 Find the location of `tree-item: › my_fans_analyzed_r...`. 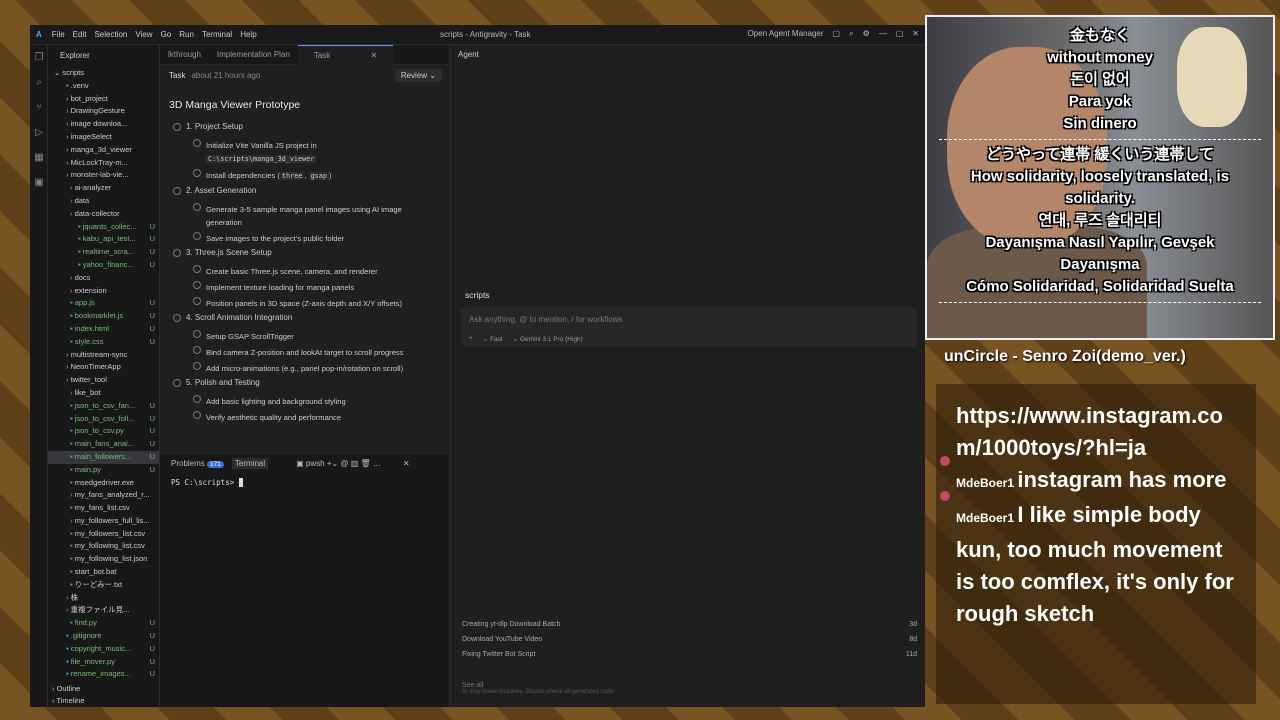

tree-item: › my_fans_analyzed_r... is located at coordinates (103, 495).